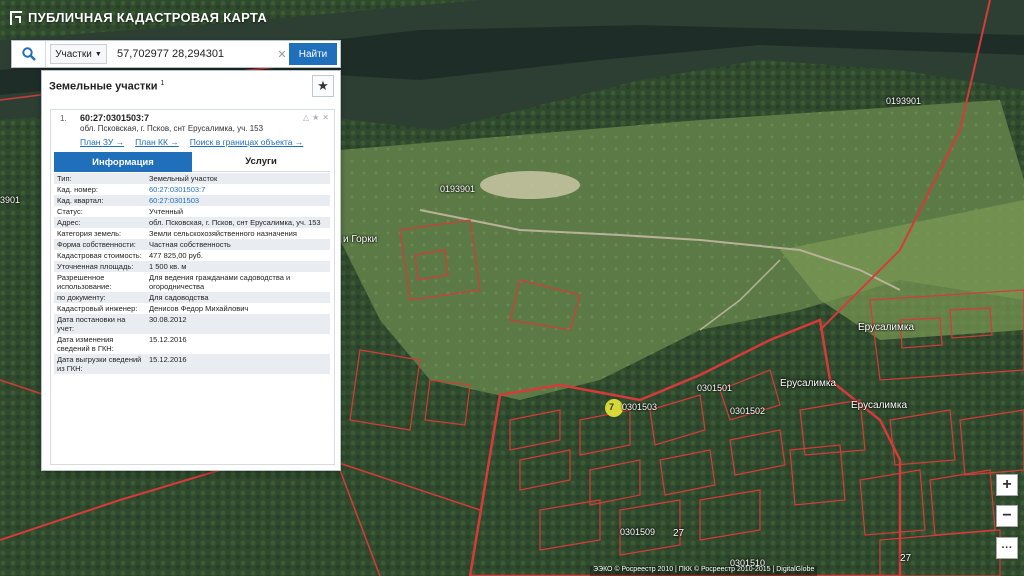 The height and width of the screenshot is (576, 1024). What do you see at coordinates (176, 255) in the screenshot?
I see `info-value: 477 825,00 руб.` at bounding box center [176, 255].